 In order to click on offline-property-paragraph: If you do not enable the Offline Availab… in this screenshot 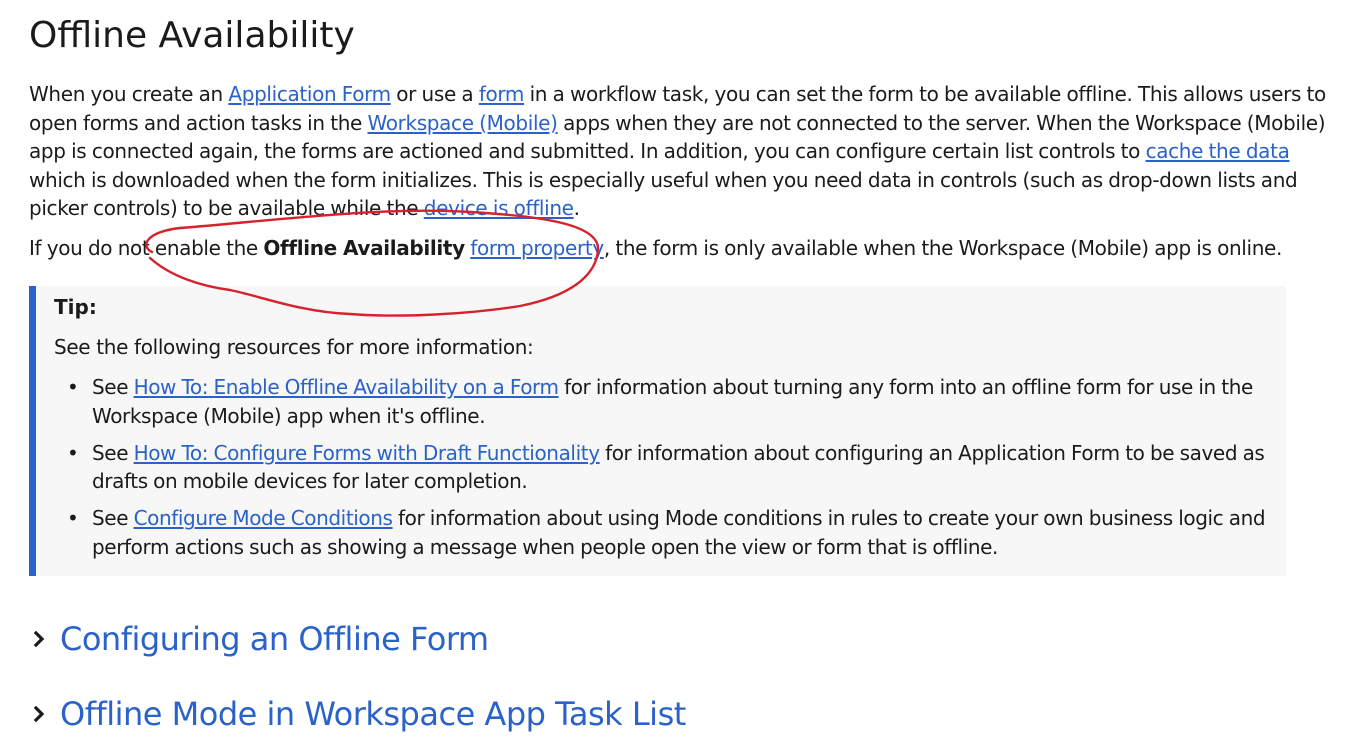, I will do `click(655, 248)`.